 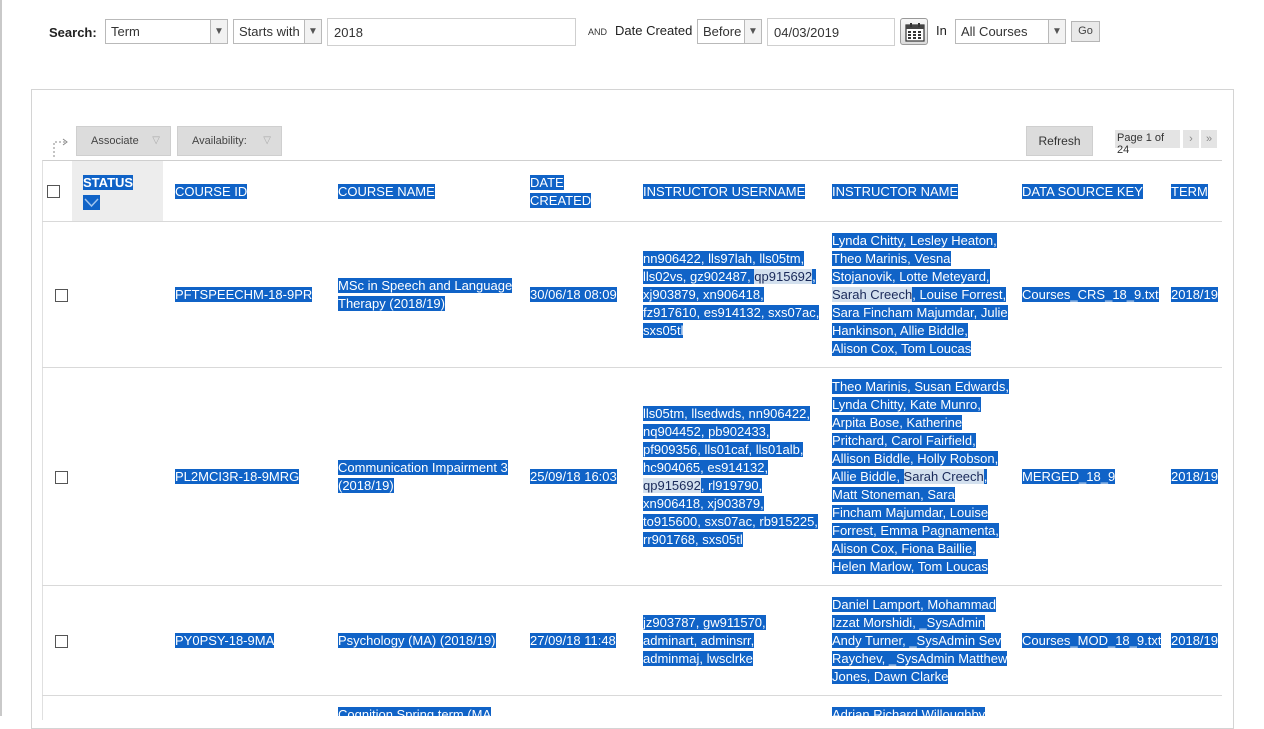 I want to click on data-source-key-text: MERGED_18_9, so click(x=1069, y=476).